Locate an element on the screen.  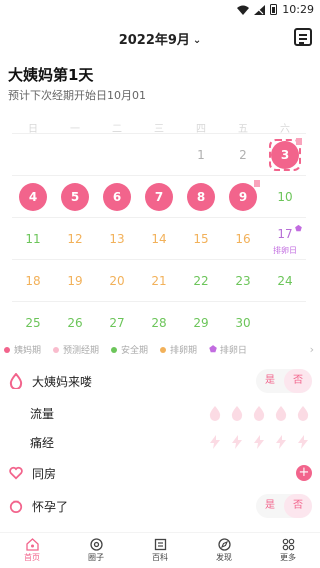
tab-discover: 发现 is located at coordinates (224, 550).